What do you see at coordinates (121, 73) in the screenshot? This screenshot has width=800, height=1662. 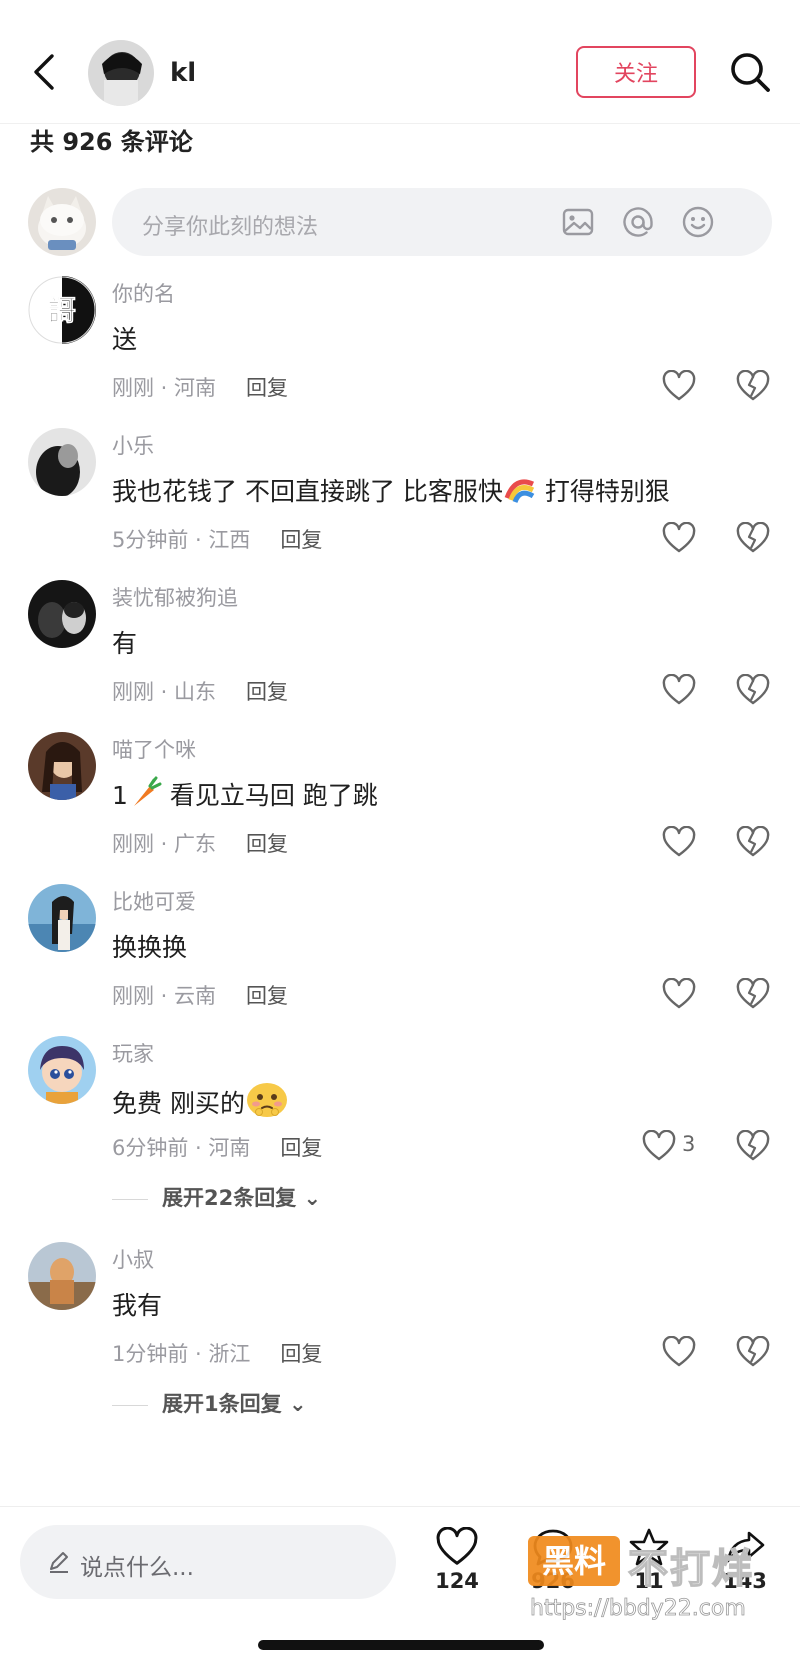 I see `author-avatar` at bounding box center [121, 73].